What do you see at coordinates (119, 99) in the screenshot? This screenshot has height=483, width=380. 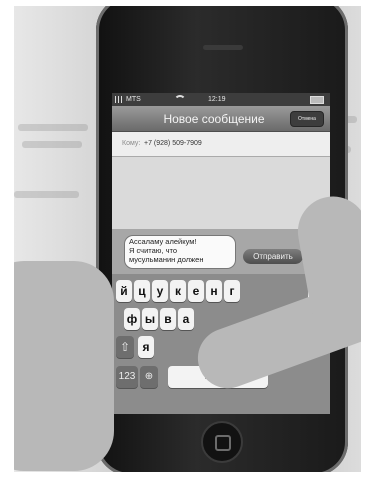 I see `signal-icon` at bounding box center [119, 99].